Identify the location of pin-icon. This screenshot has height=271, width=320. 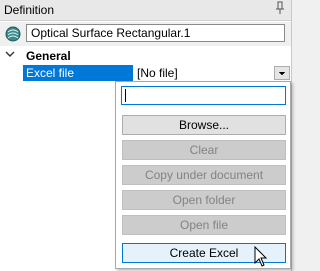
(280, 8).